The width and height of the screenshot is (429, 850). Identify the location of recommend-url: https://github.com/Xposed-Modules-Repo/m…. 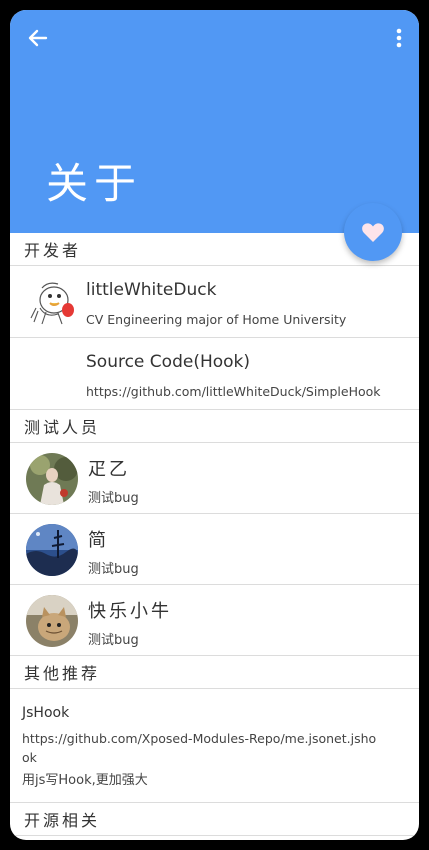
(199, 748).